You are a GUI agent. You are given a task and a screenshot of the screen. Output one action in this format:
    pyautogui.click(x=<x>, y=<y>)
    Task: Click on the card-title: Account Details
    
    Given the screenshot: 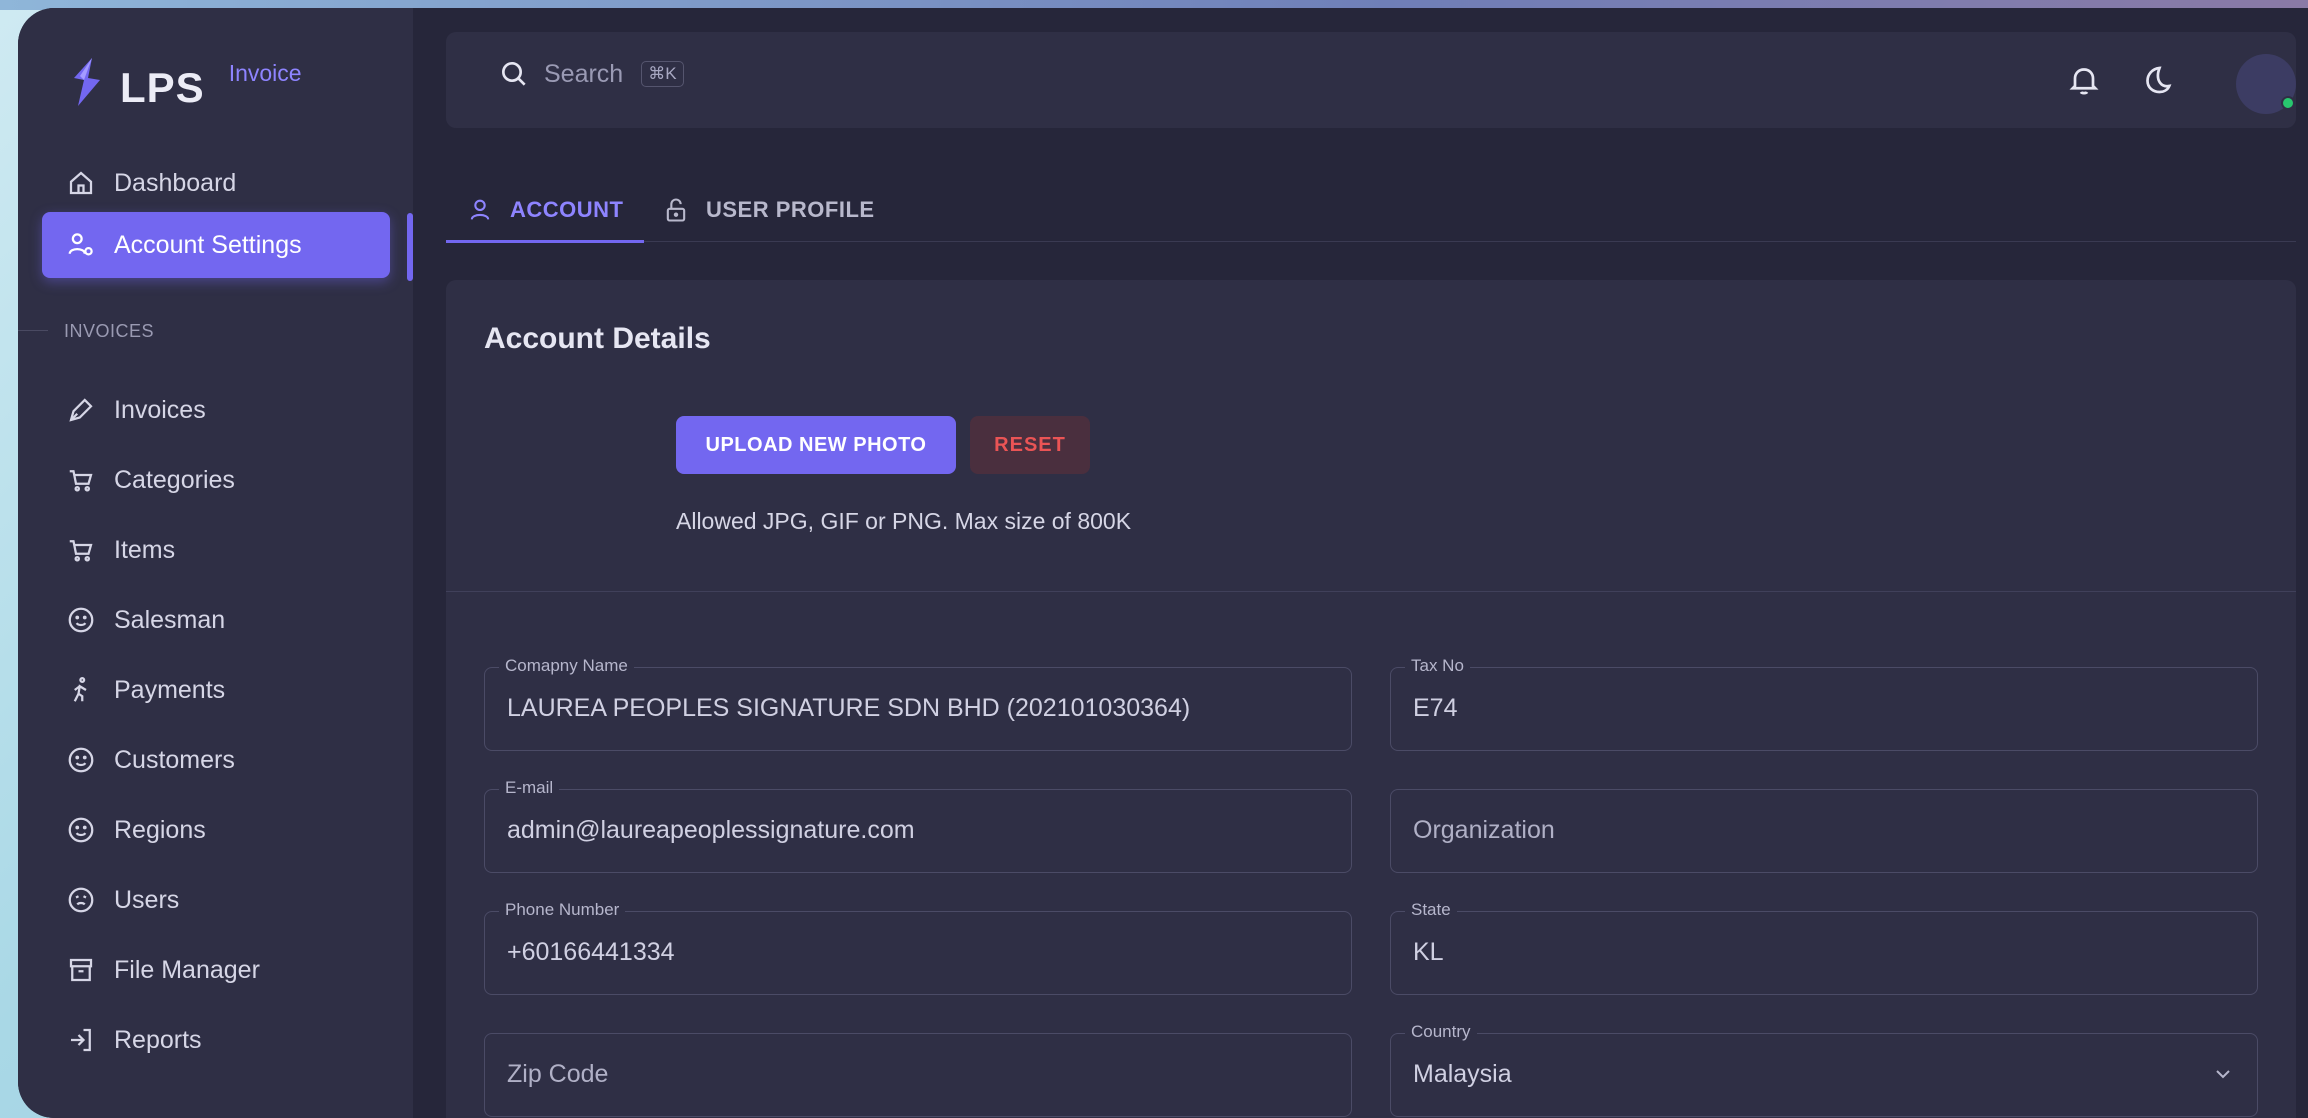 What is the action you would take?
    pyautogui.click(x=597, y=338)
    